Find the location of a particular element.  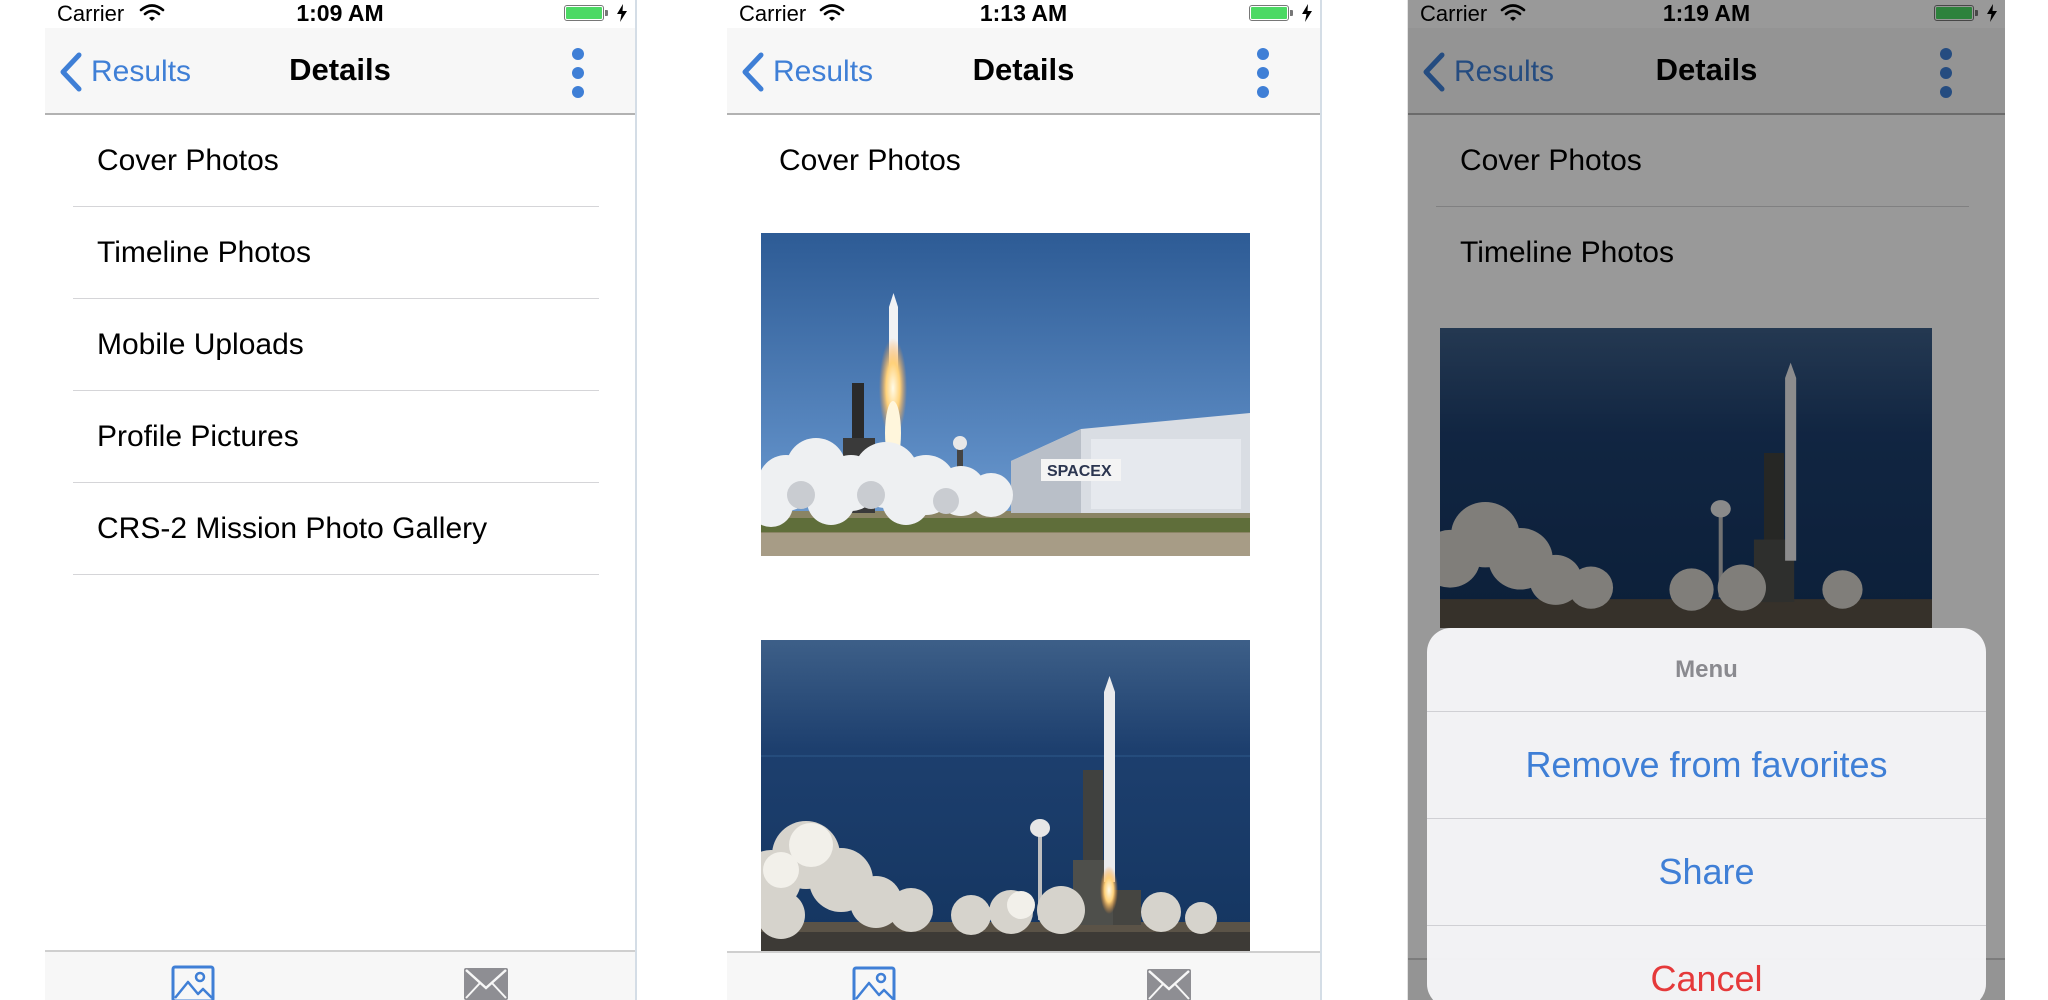

status-time: 1:13 AM is located at coordinates (1023, 13).